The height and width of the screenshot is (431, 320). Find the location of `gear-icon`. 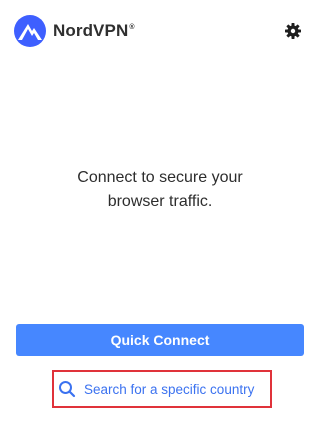

gear-icon is located at coordinates (293, 31).